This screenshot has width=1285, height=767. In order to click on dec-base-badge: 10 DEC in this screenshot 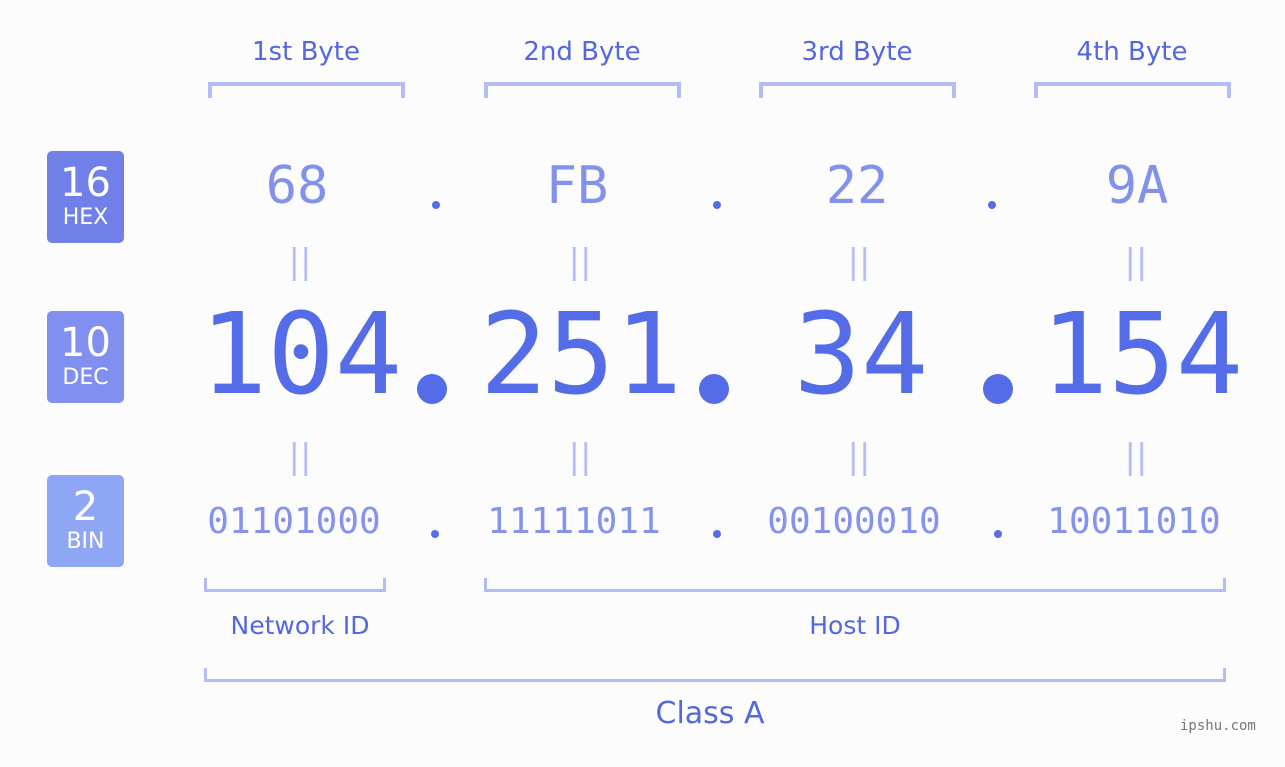, I will do `click(85, 357)`.